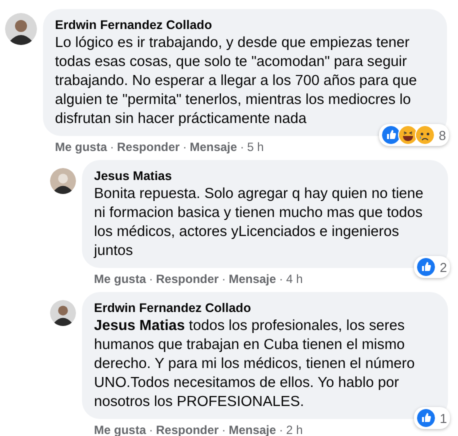 The image size is (458, 436). What do you see at coordinates (294, 429) in the screenshot?
I see `timestamp: 2 h` at bounding box center [294, 429].